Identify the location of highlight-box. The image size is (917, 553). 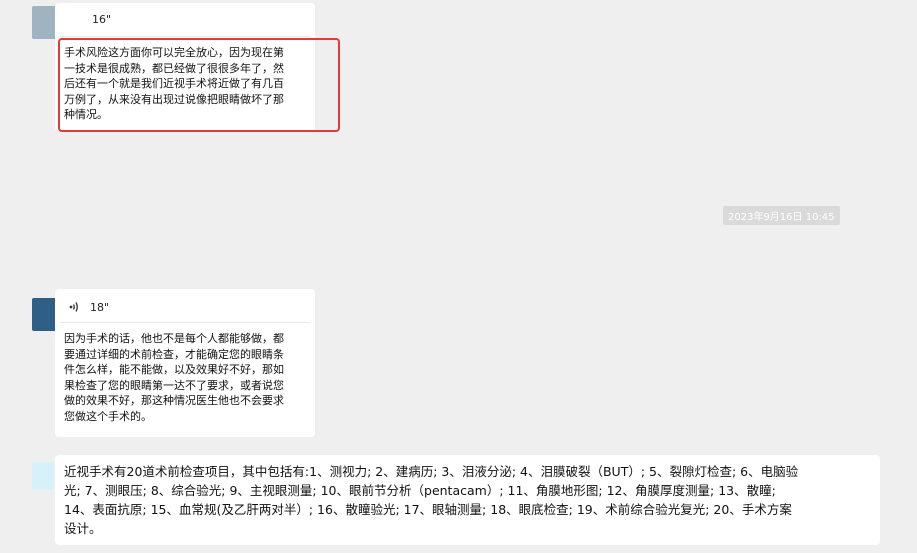
(199, 85).